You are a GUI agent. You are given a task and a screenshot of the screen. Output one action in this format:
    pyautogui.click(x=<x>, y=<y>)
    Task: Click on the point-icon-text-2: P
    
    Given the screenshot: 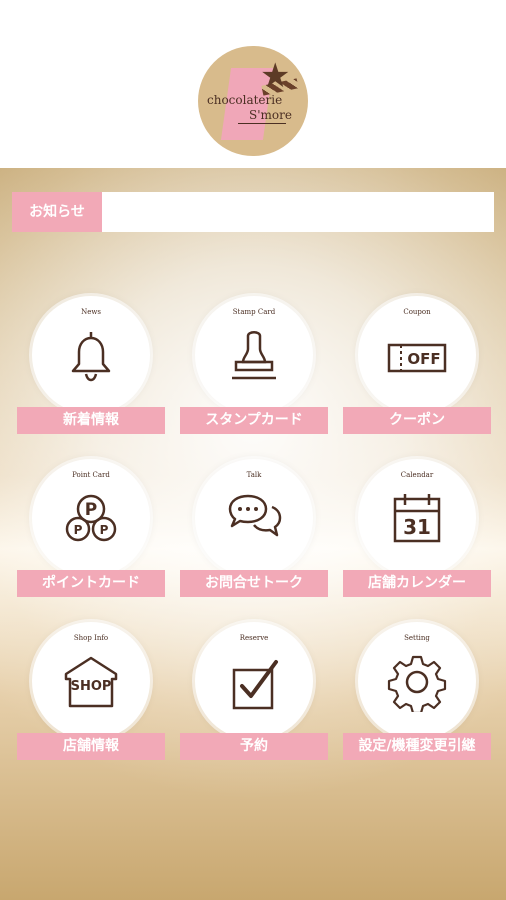 What is the action you would take?
    pyautogui.click(x=78, y=530)
    